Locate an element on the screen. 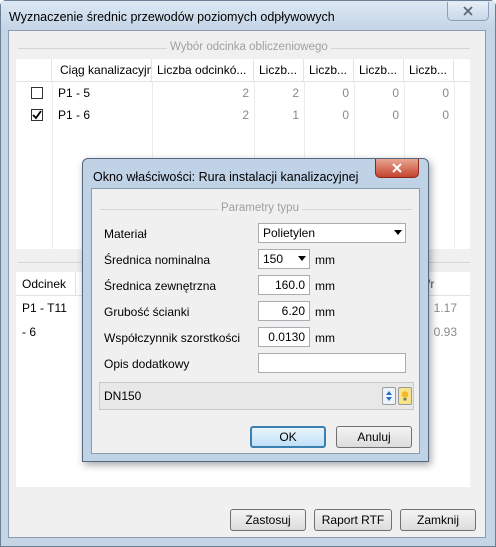 Image resolution: width=496 pixels, height=547 pixels. row-checkbox is located at coordinates (37, 93).